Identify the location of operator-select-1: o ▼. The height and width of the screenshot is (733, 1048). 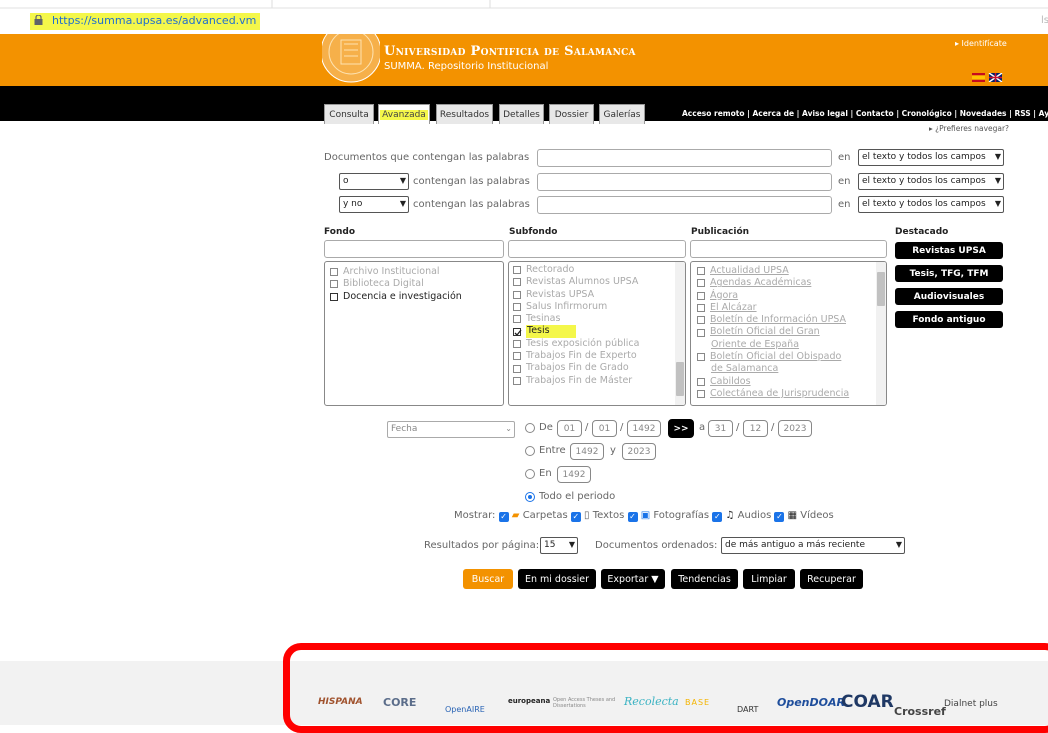
(374, 181).